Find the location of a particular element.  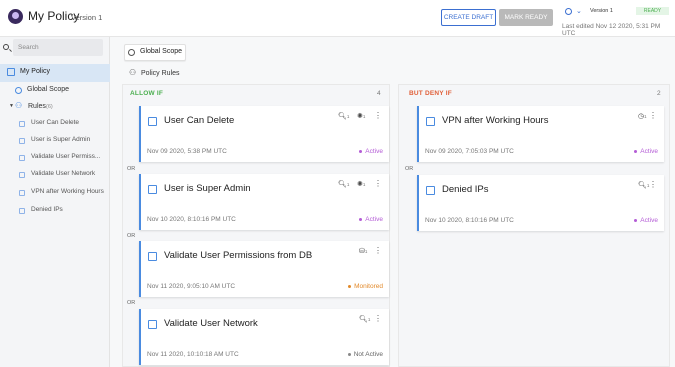

sidebar-item-rules: Rules is located at coordinates (37, 106).